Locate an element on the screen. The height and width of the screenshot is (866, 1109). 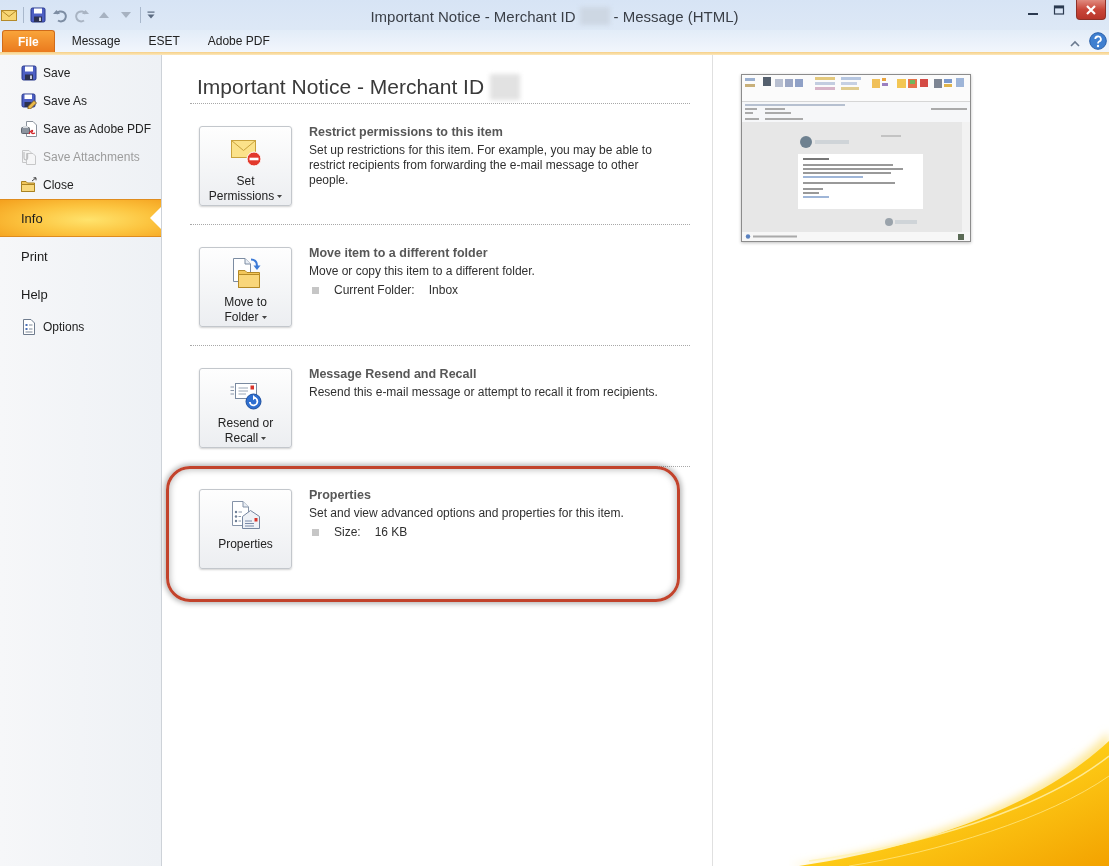
section-heading: Restrict permissions to this item is located at coordinates (406, 132).